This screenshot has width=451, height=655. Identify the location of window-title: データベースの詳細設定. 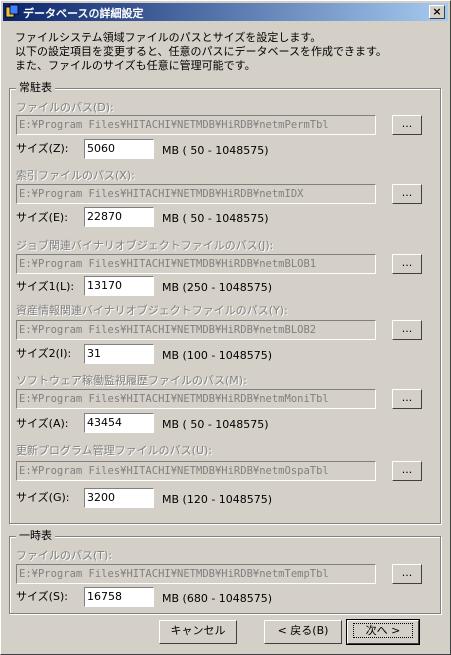
(83, 13).